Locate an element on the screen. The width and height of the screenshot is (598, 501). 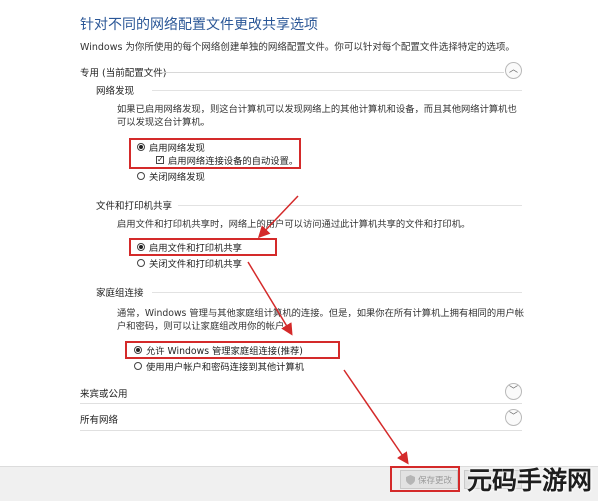
radio-file-printer-on: 启用文件和打印机共享 is located at coordinates (189, 247).